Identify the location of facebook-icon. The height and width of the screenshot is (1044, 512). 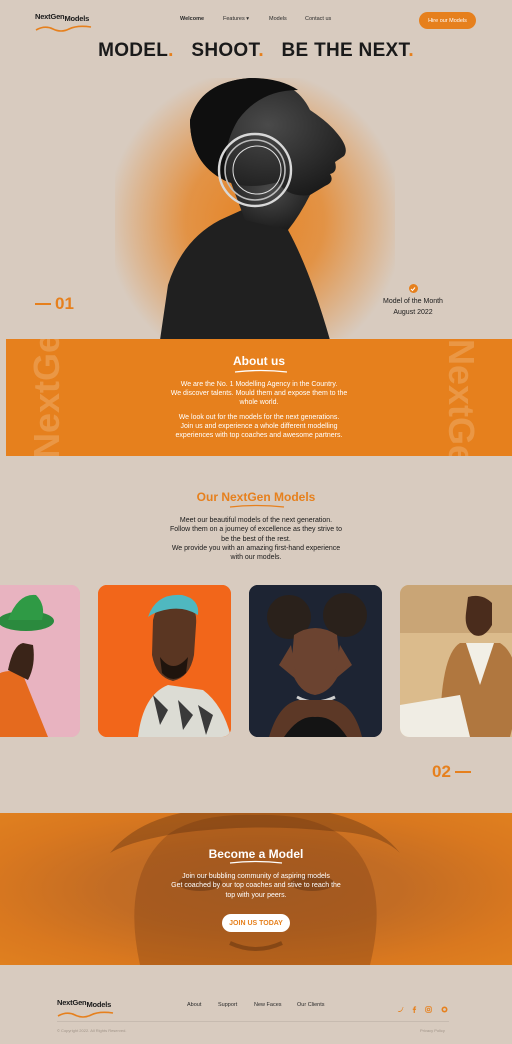
(414, 1006).